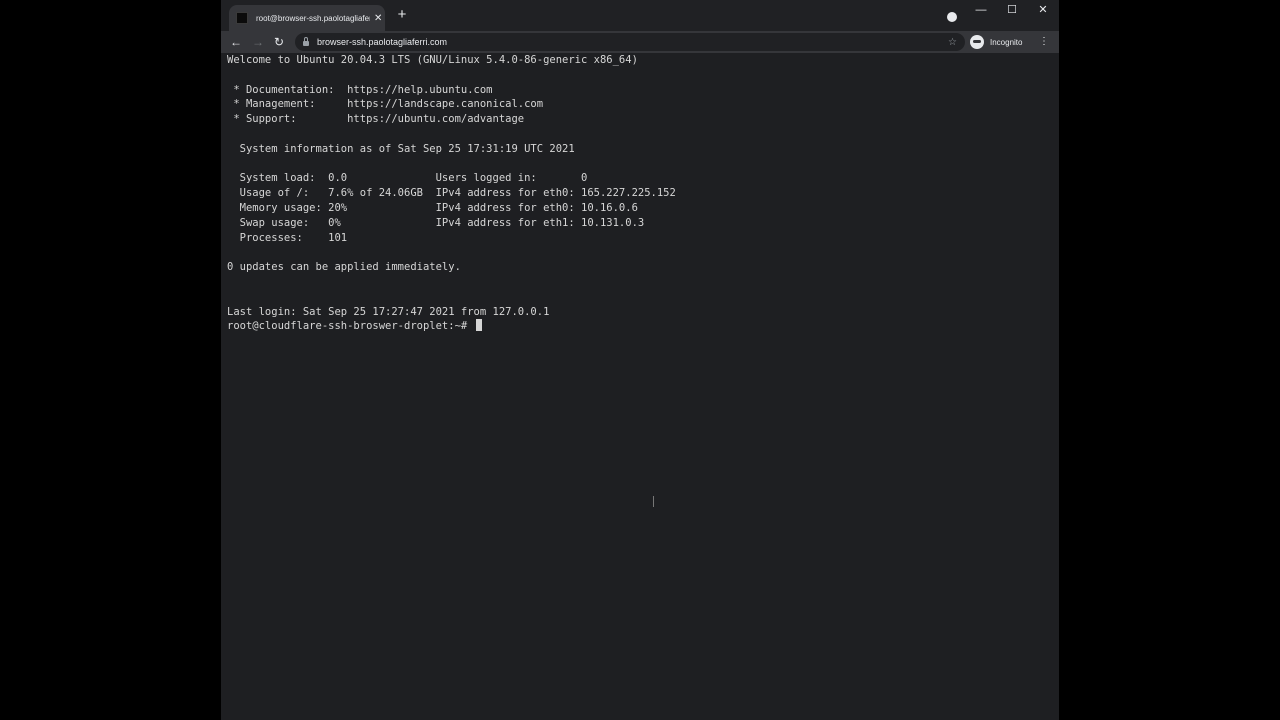  What do you see at coordinates (306, 41) in the screenshot?
I see `lock-icon` at bounding box center [306, 41].